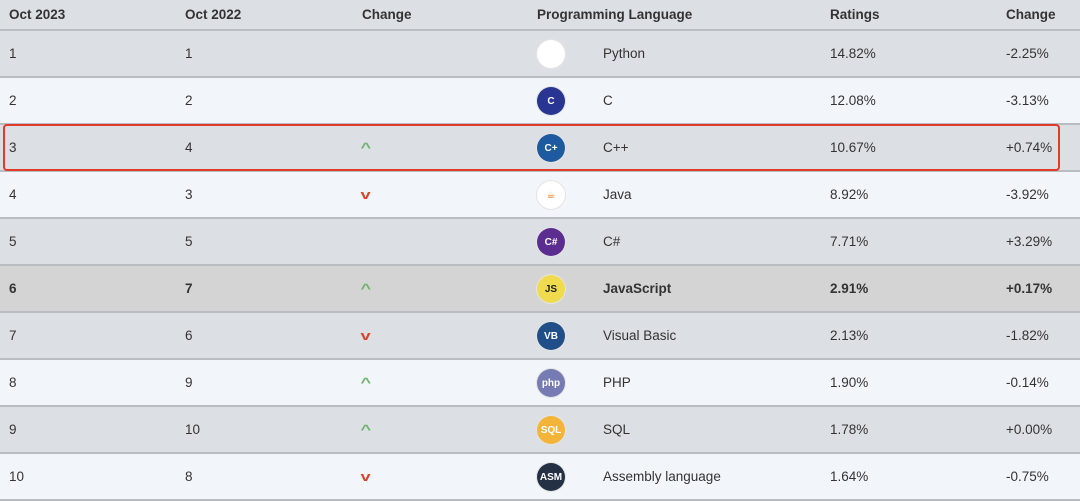 The image size is (1080, 501). I want to click on table-row: 8 9 ^ php PHP 1.90% -0.14%, so click(540, 383).